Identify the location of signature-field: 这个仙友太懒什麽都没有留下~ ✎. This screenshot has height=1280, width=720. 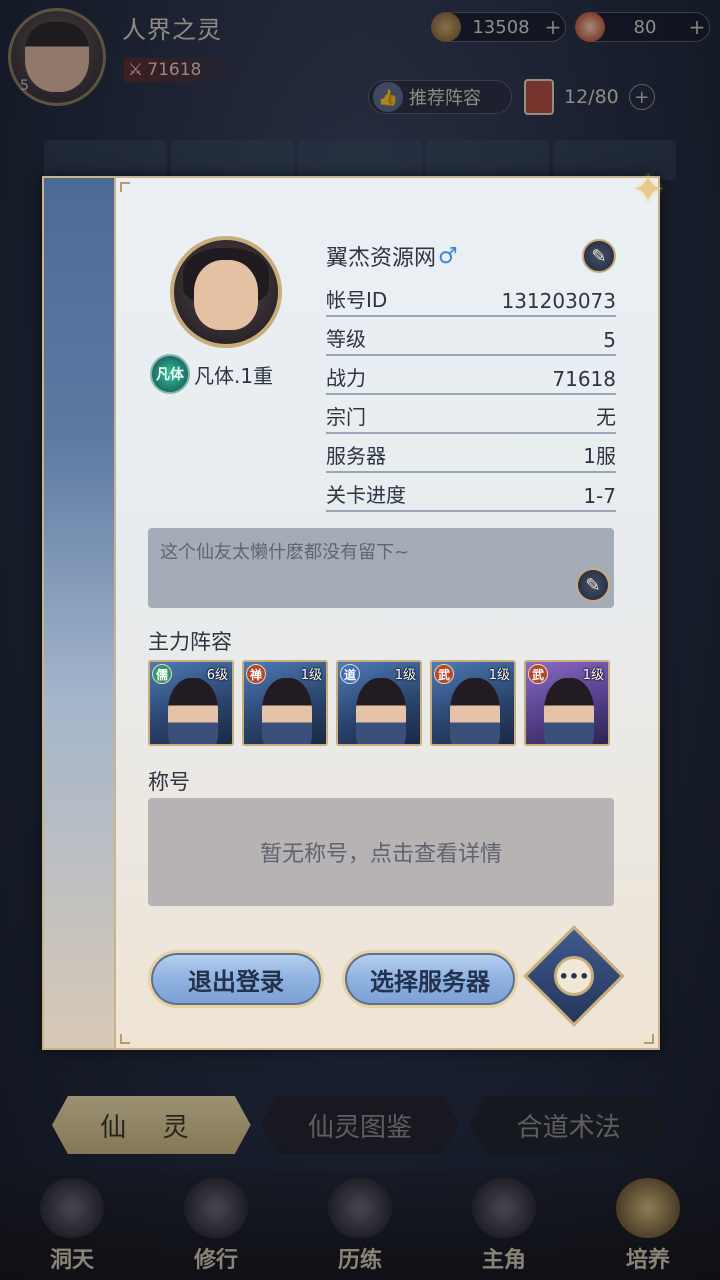
(381, 568).